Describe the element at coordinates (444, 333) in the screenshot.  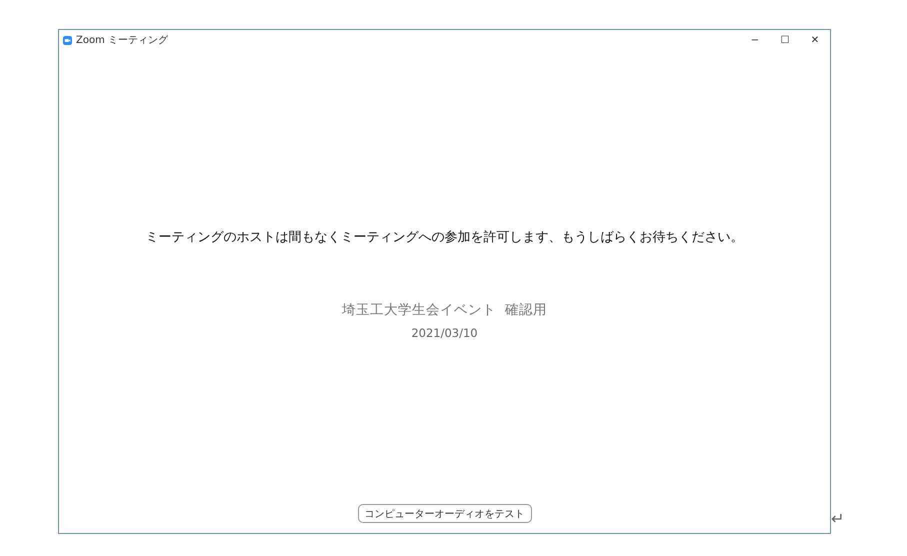
I see `meeting-date: 2021/03/10` at that location.